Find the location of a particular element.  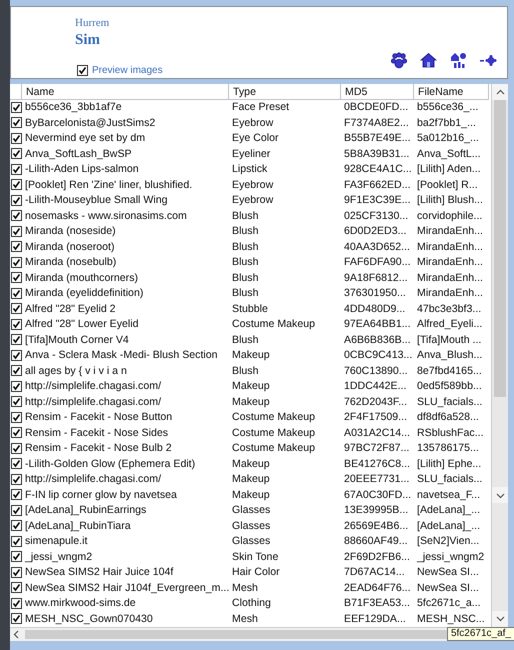

type-cell-text: Skin Tone is located at coordinates (255, 557).